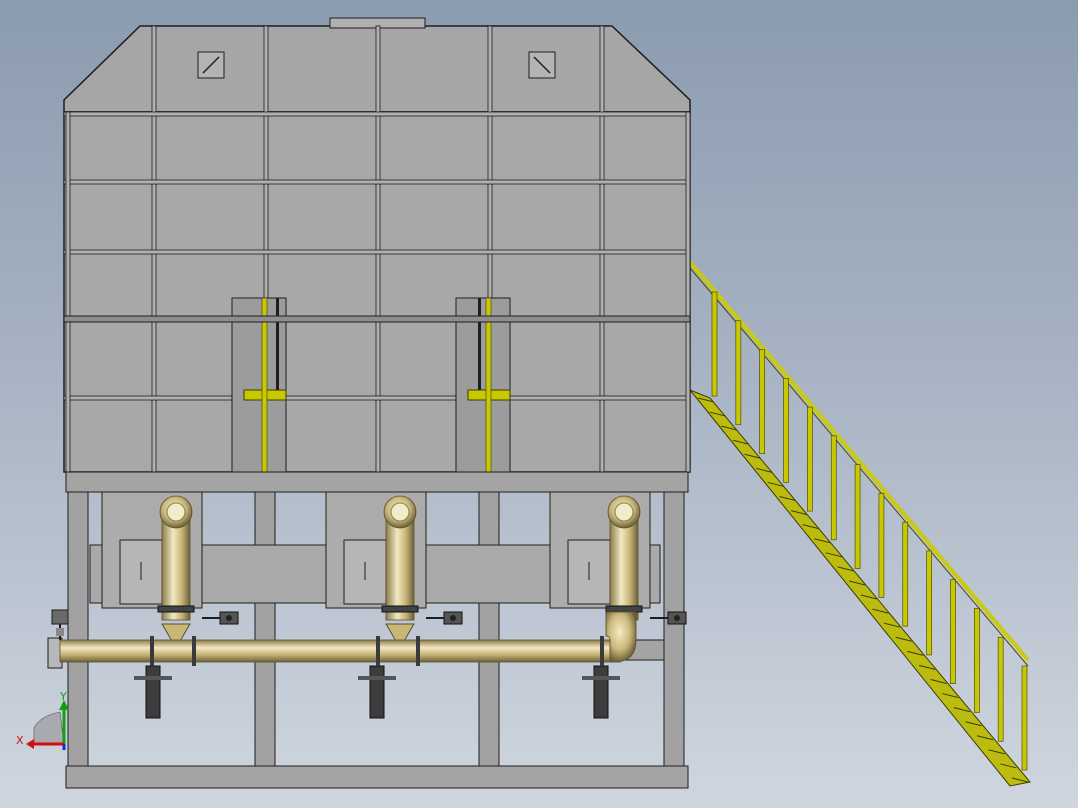 This screenshot has height=808, width=1078. I want to click on view-triad: X Y, so click(42, 720).